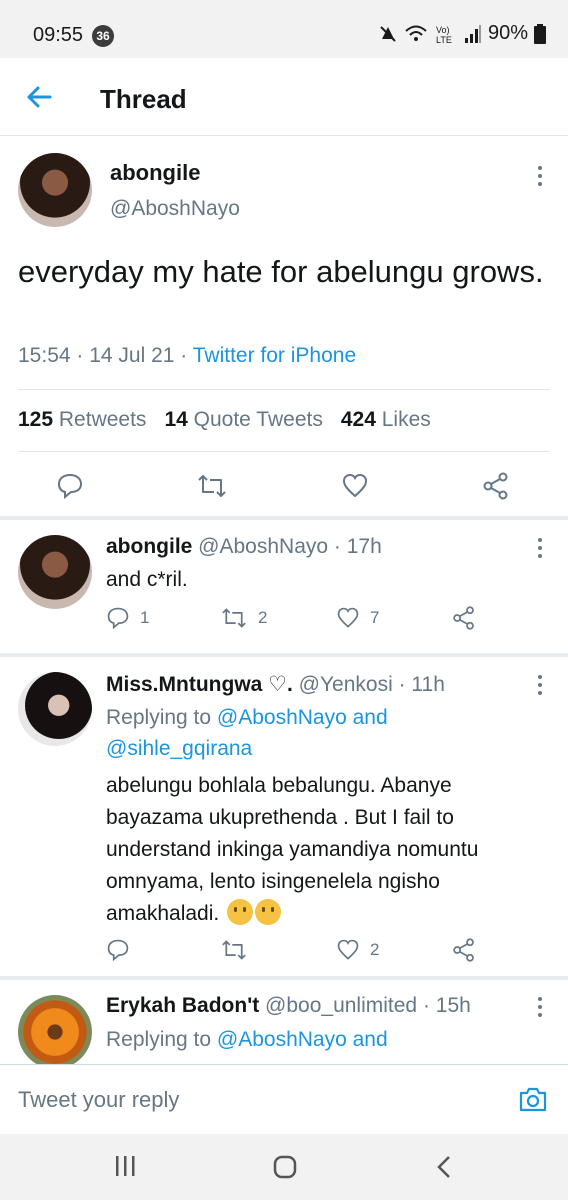  I want to click on quote-tweets-stat: 14 Quote Tweets, so click(243, 420).